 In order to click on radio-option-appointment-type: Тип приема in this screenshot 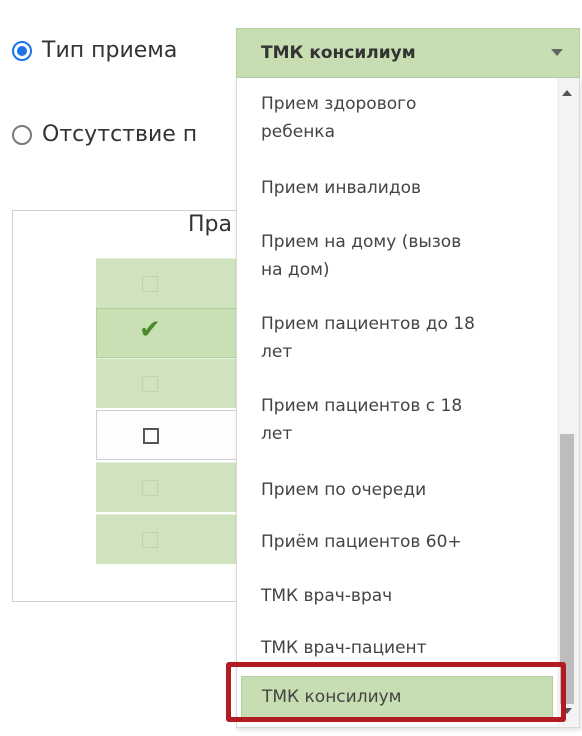, I will do `click(94, 50)`.